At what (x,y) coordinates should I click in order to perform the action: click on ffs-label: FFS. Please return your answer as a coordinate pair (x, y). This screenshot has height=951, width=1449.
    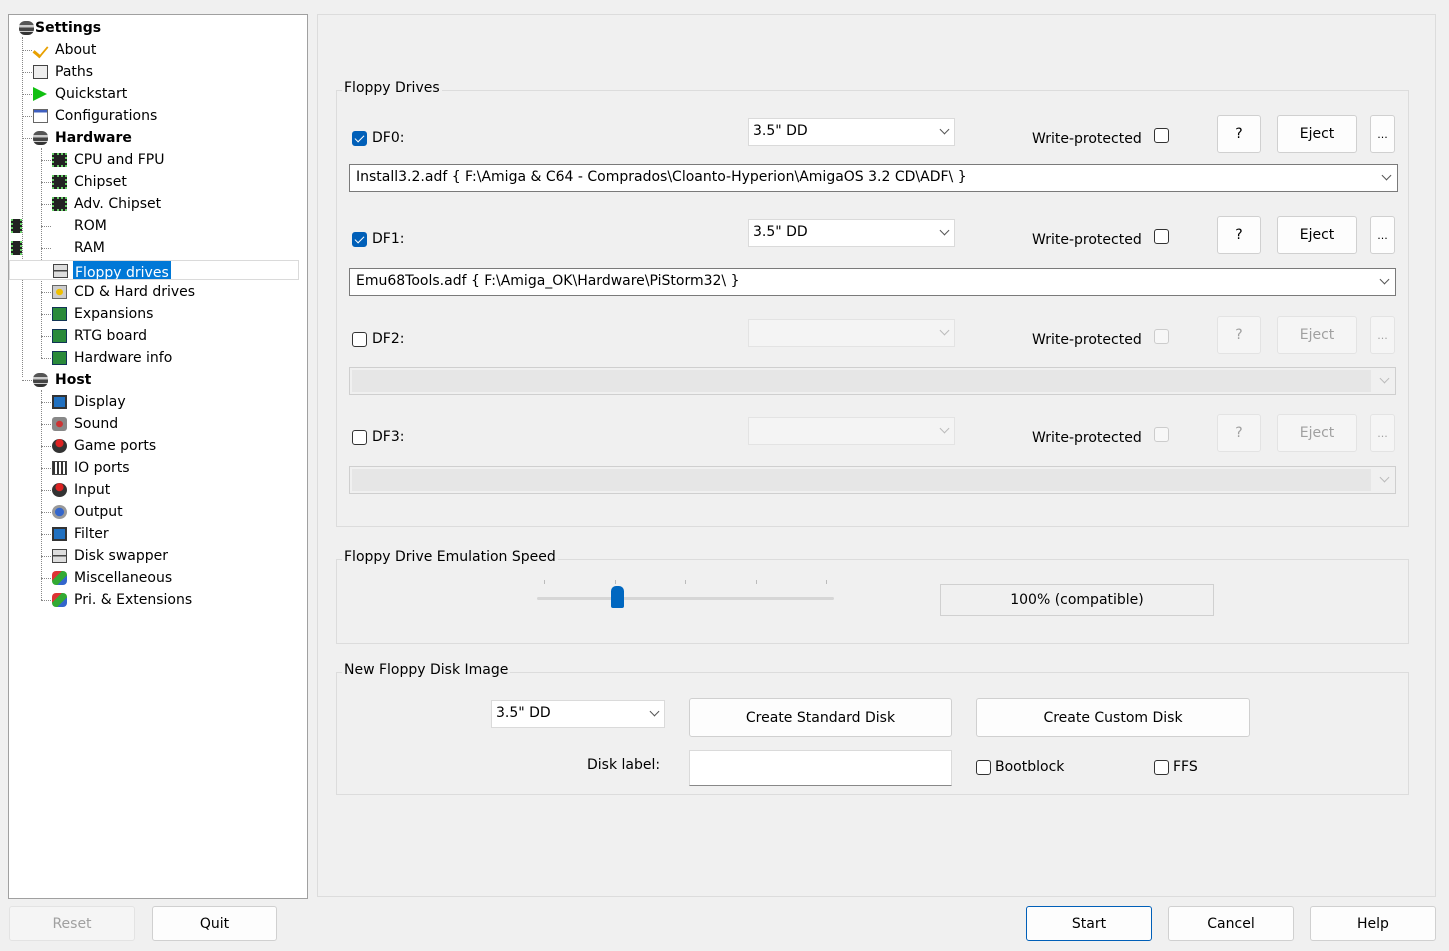
    Looking at the image, I should click on (1185, 767).